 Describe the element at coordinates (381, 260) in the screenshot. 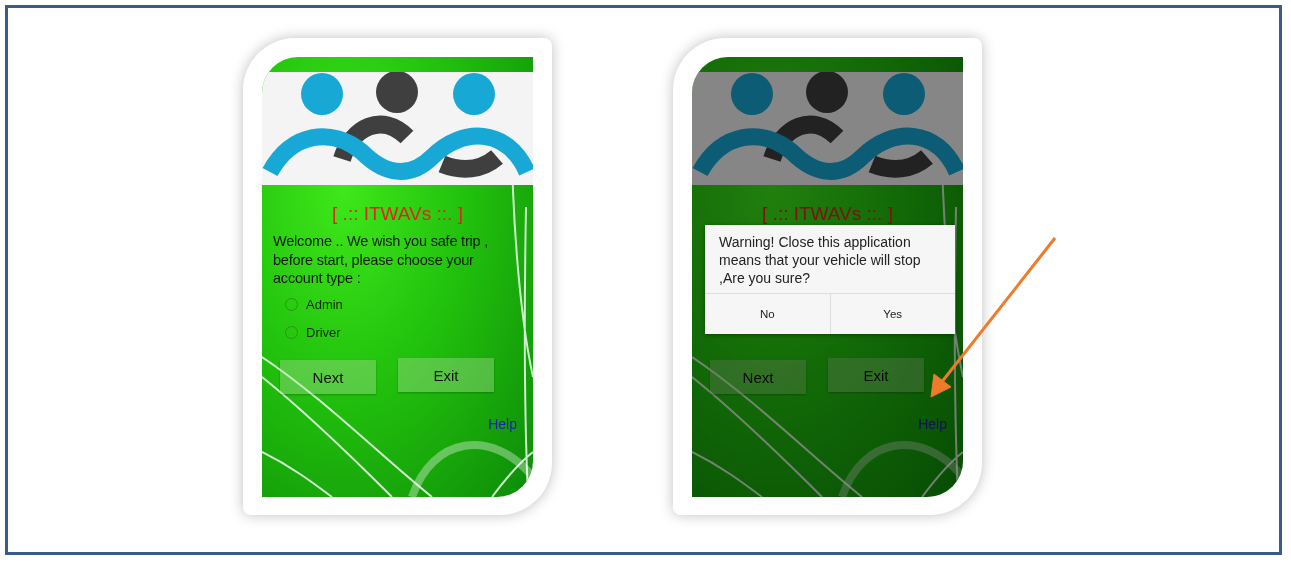

I see `welcome-message: Welcome .. We wish you safe trip , before start, please choose your account type :` at that location.